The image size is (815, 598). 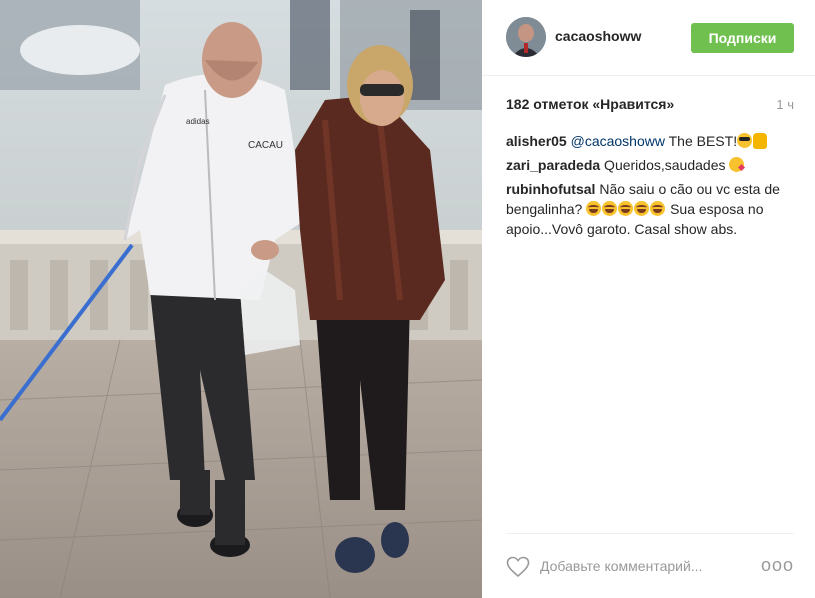 I want to click on cool-emoji-icon, so click(x=745, y=140).